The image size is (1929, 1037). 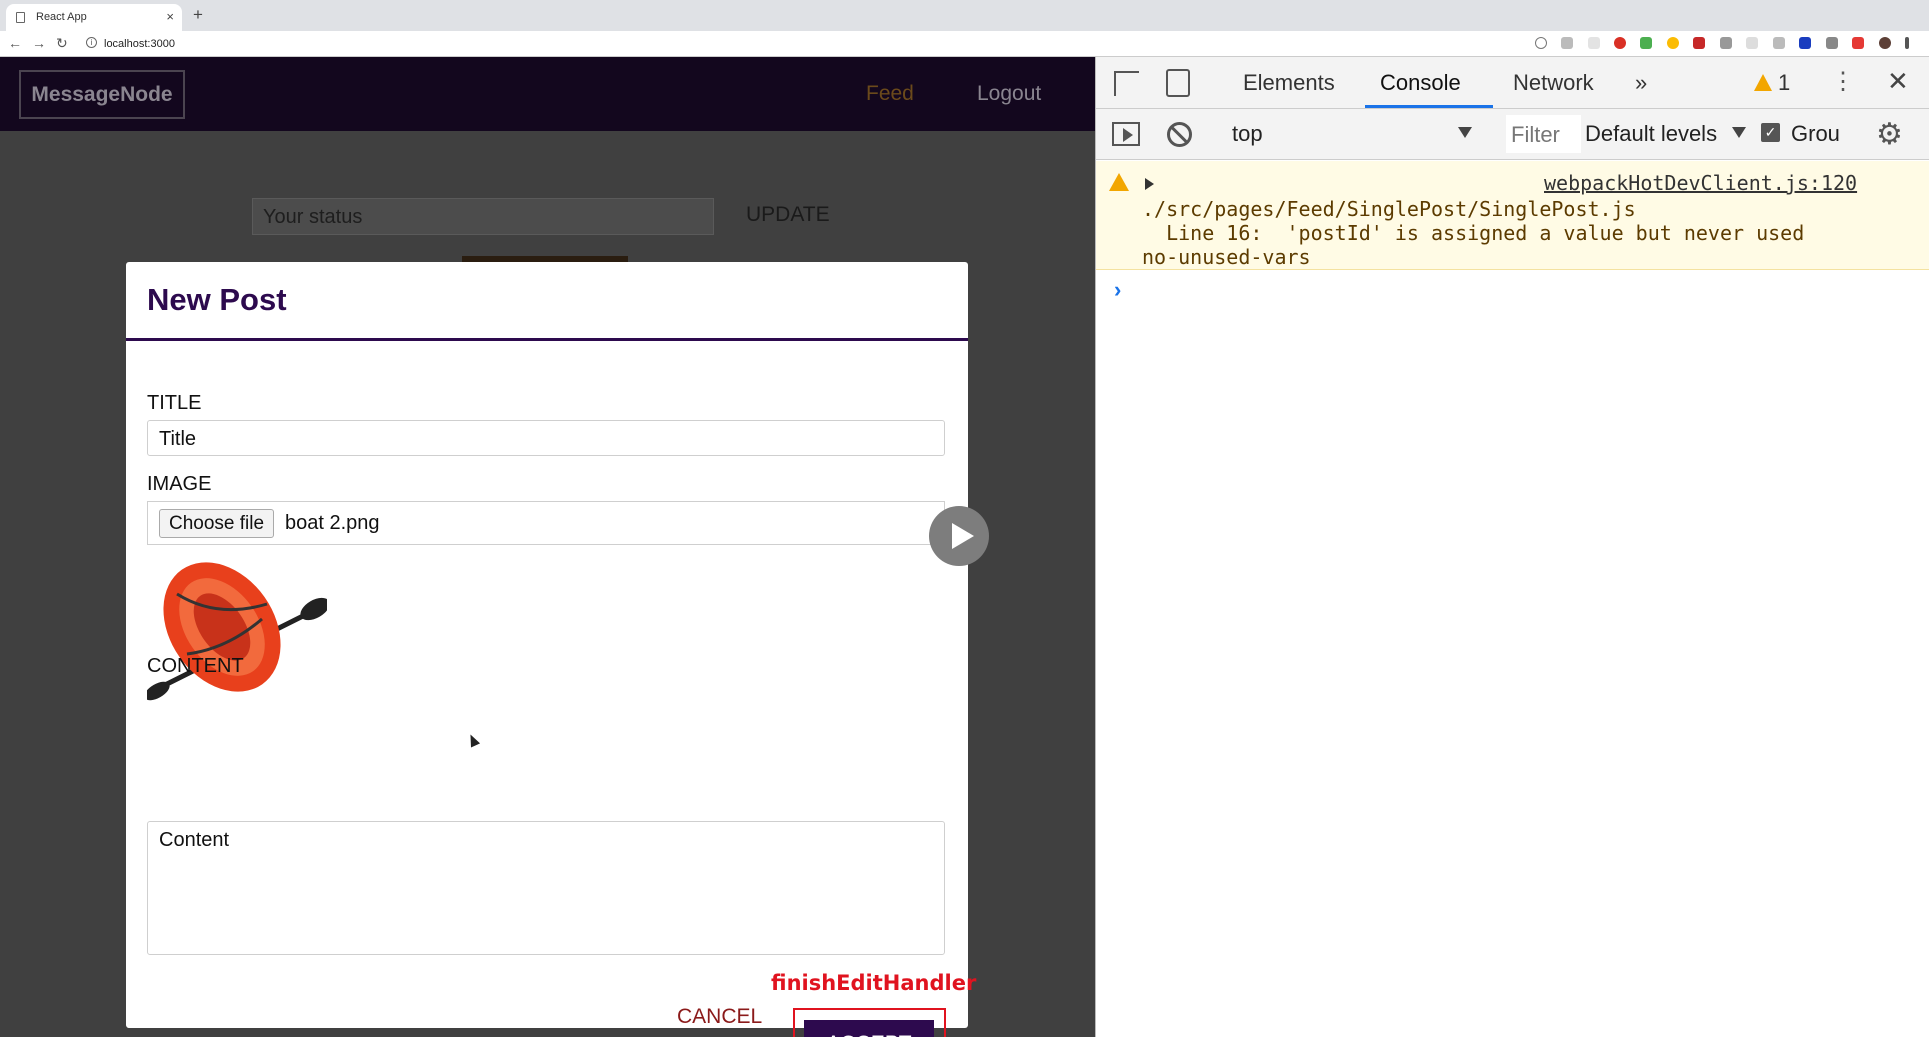 What do you see at coordinates (1247, 134) in the screenshot?
I see `context-select: top` at bounding box center [1247, 134].